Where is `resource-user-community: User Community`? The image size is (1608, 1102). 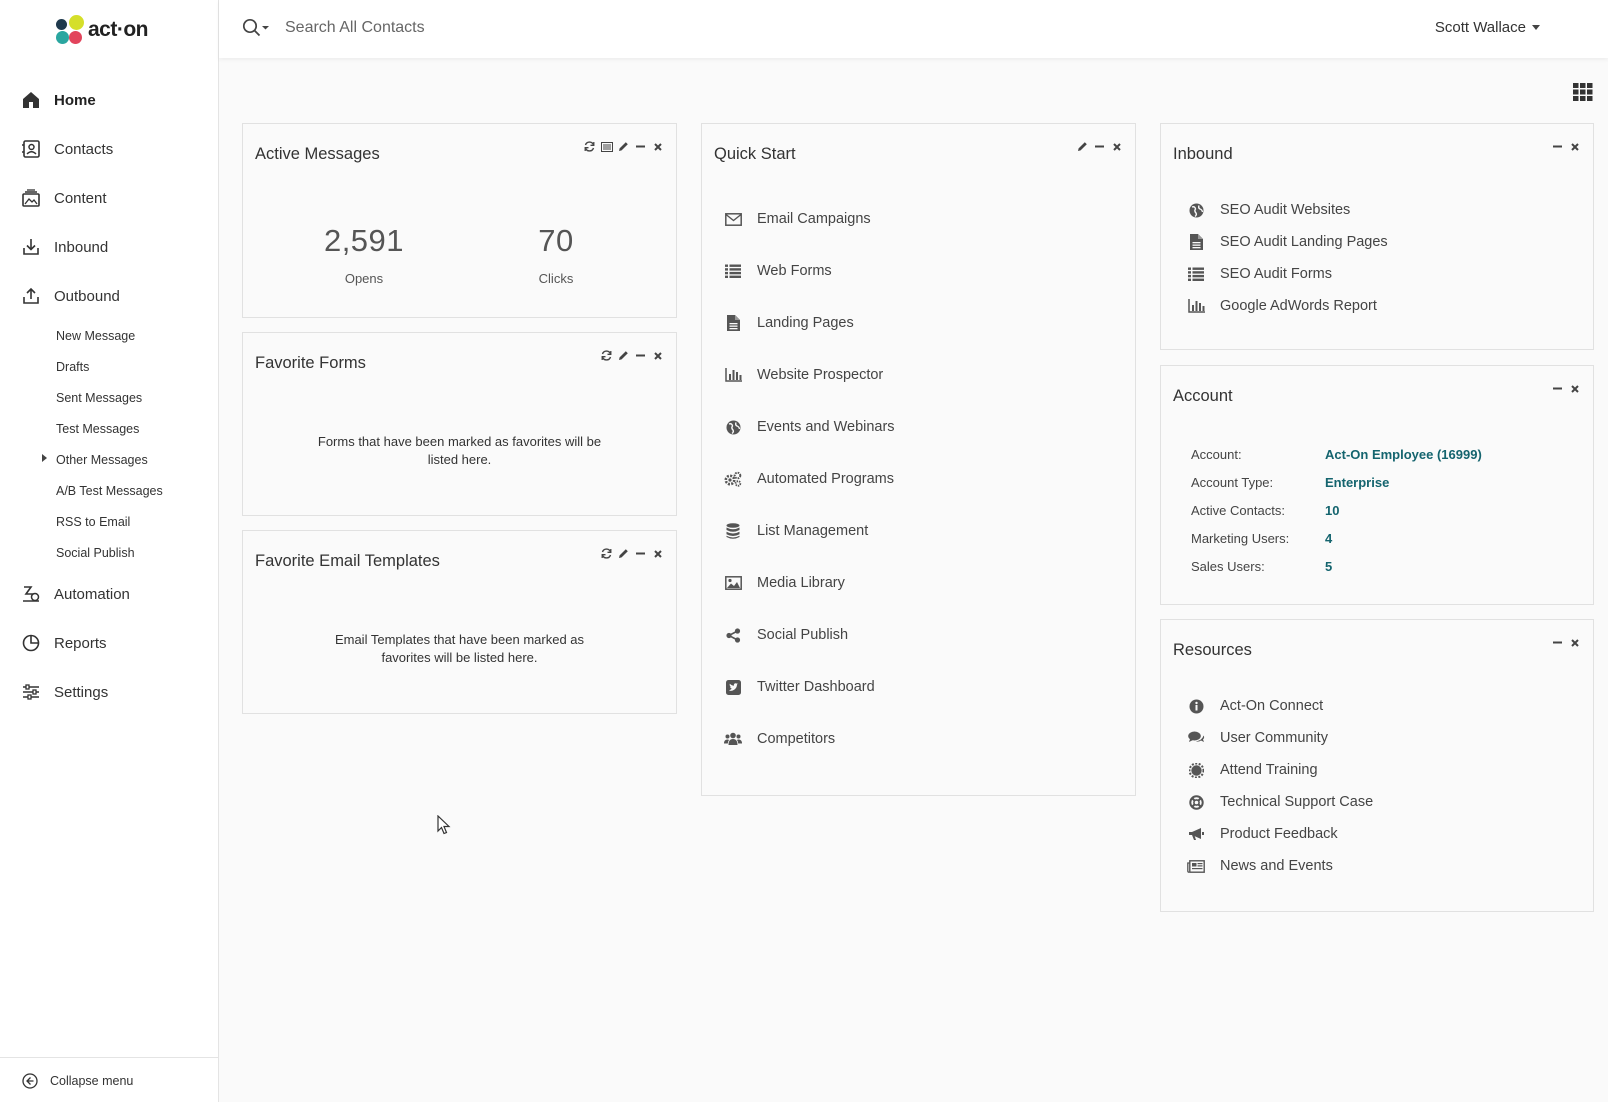
resource-user-community: User Community is located at coordinates (1257, 738).